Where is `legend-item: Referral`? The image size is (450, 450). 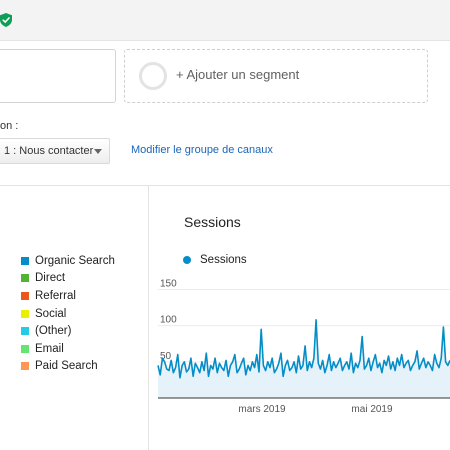 legend-item: Referral is located at coordinates (68, 296).